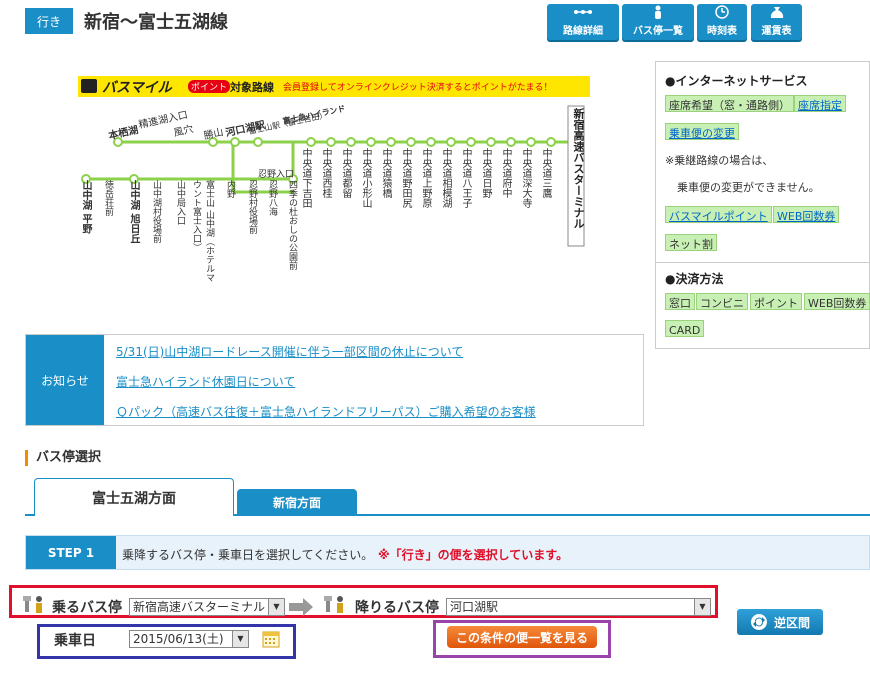  I want to click on calendar-icon, so click(271, 639).